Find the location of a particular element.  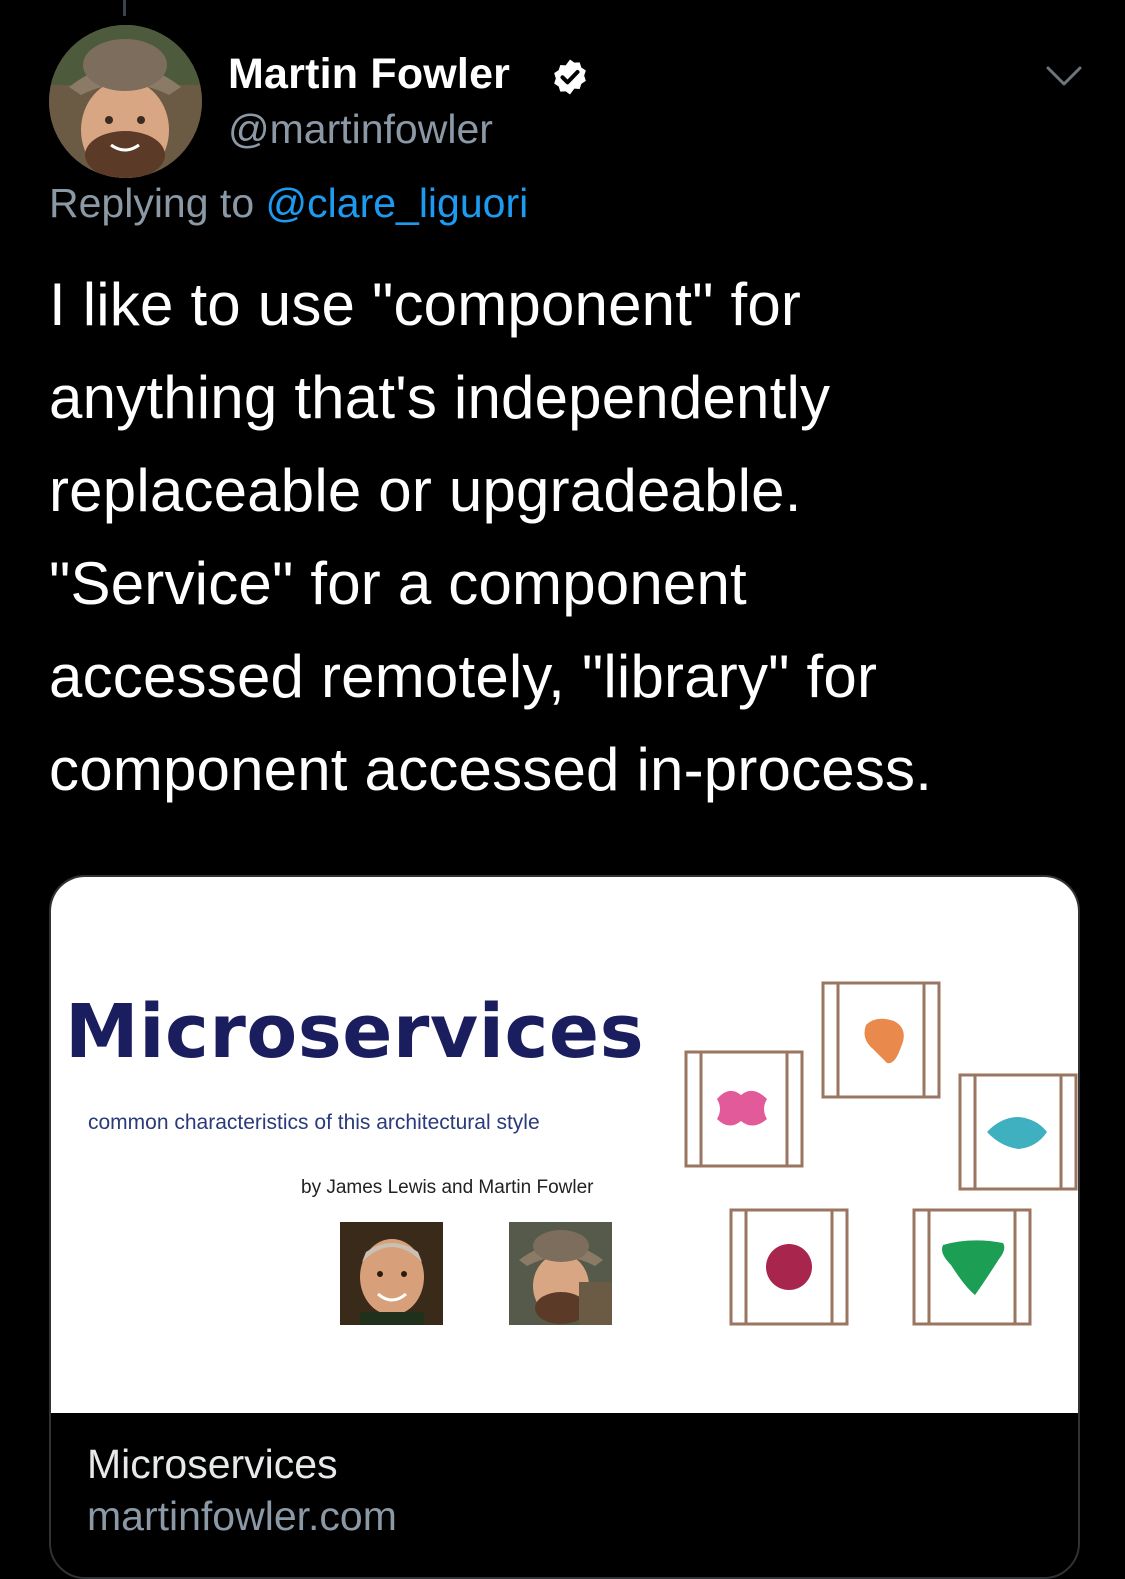

card-image-title: Microservices is located at coordinates (355, 1032).